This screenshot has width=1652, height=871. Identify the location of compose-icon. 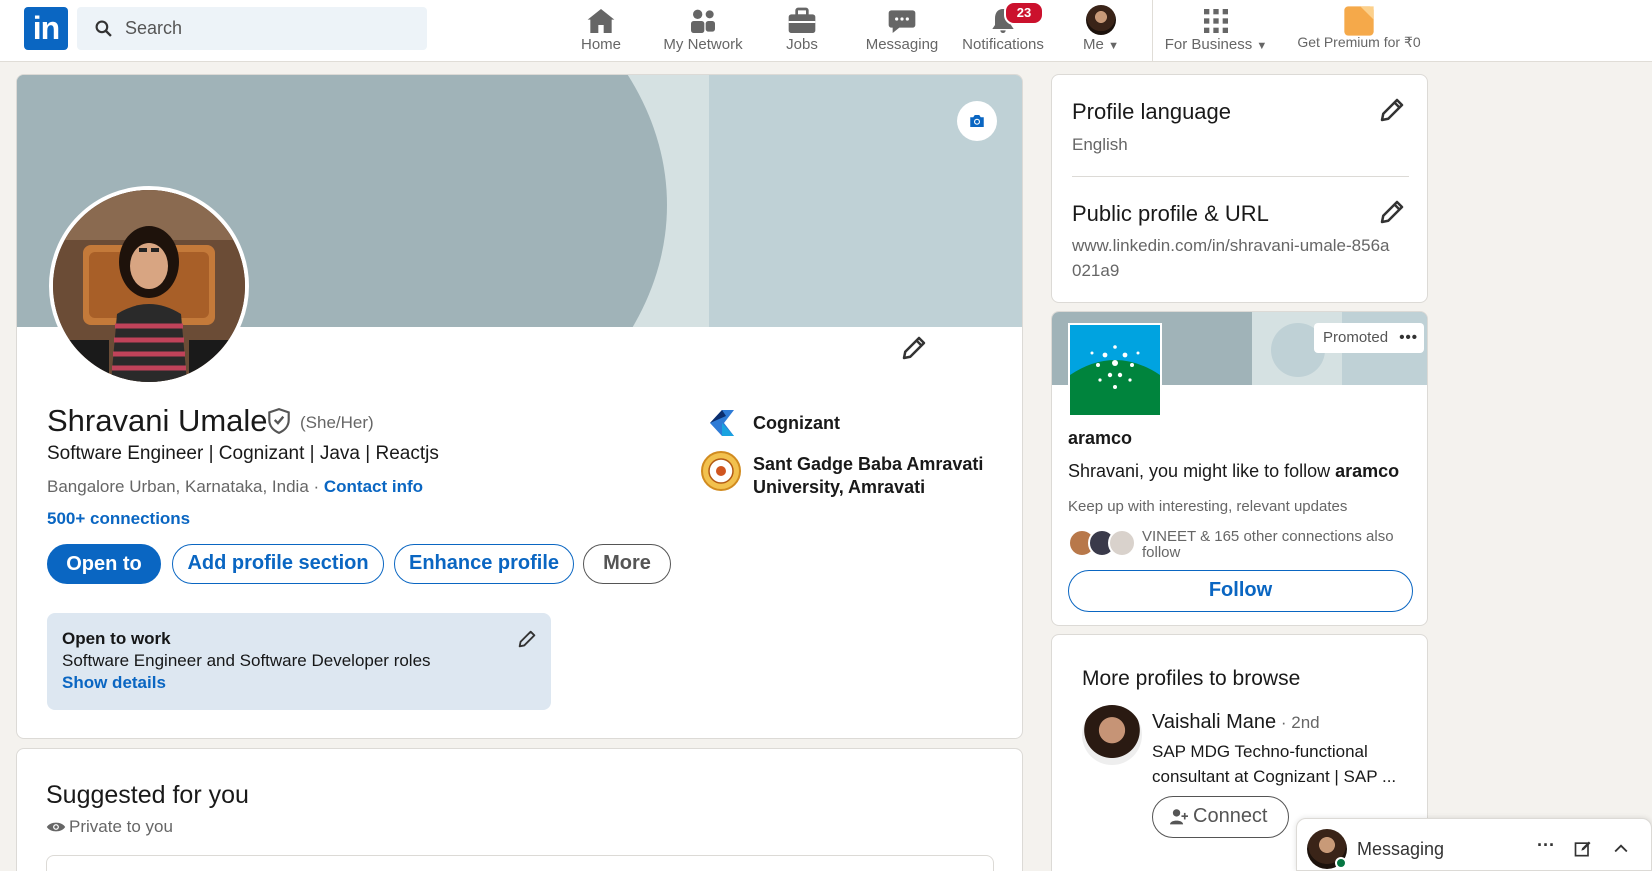
(1583, 849).